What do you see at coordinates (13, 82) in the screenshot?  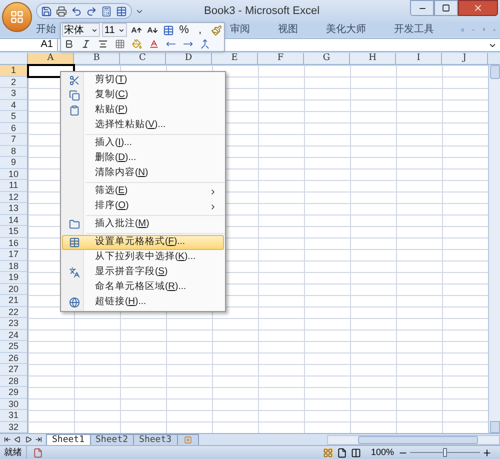 I see `row-header: 2` at bounding box center [13, 82].